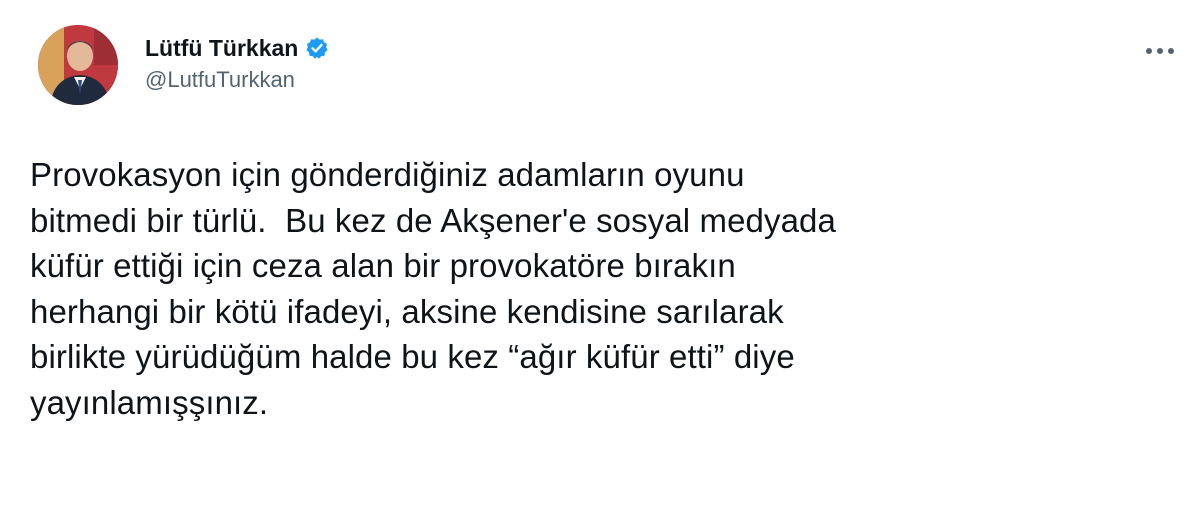  What do you see at coordinates (1160, 51) in the screenshot?
I see `more-options-icon` at bounding box center [1160, 51].